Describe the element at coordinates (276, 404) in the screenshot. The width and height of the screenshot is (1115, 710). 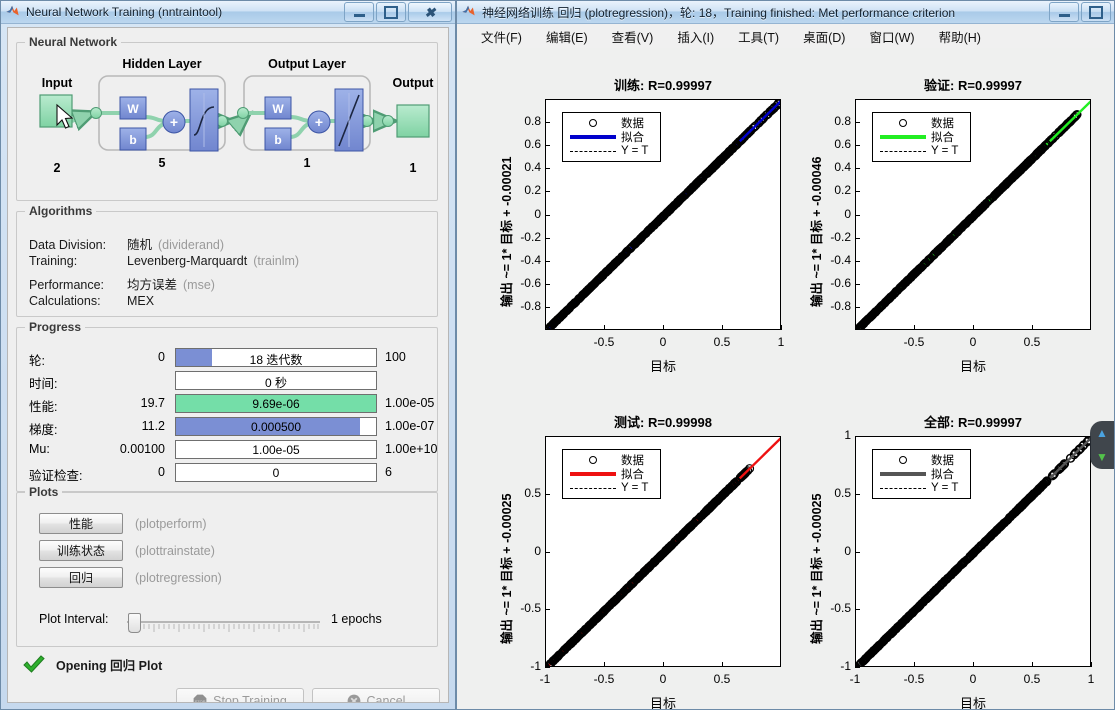
I see `progress-bar-value: 9.69e-06` at that location.